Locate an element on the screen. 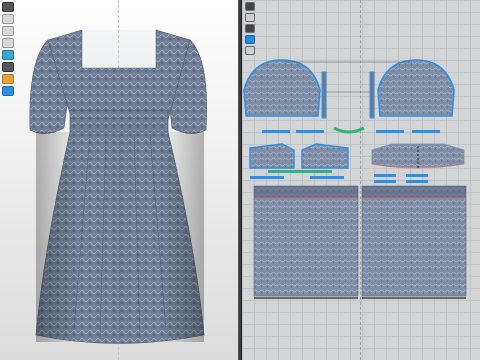 The width and height of the screenshot is (480, 360). hanger-icon is located at coordinates (8, 19).